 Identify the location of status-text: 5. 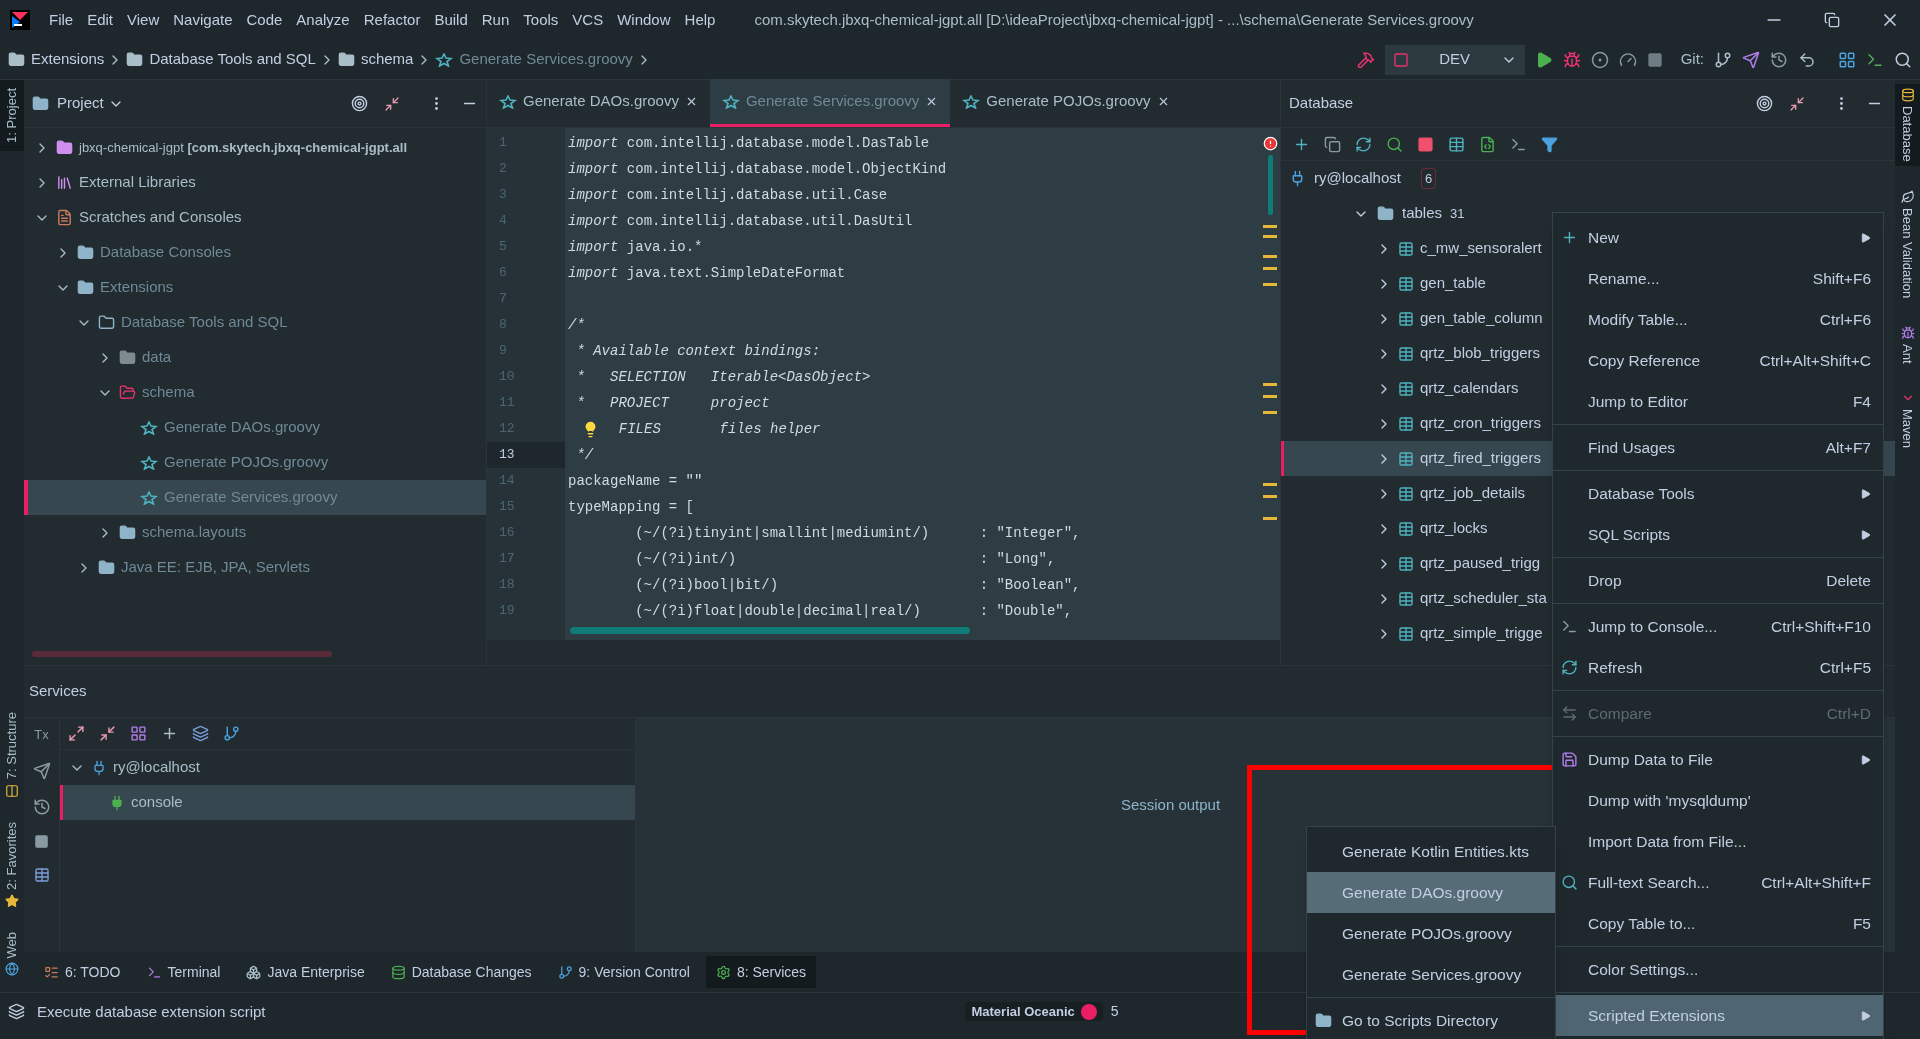
(1114, 1011).